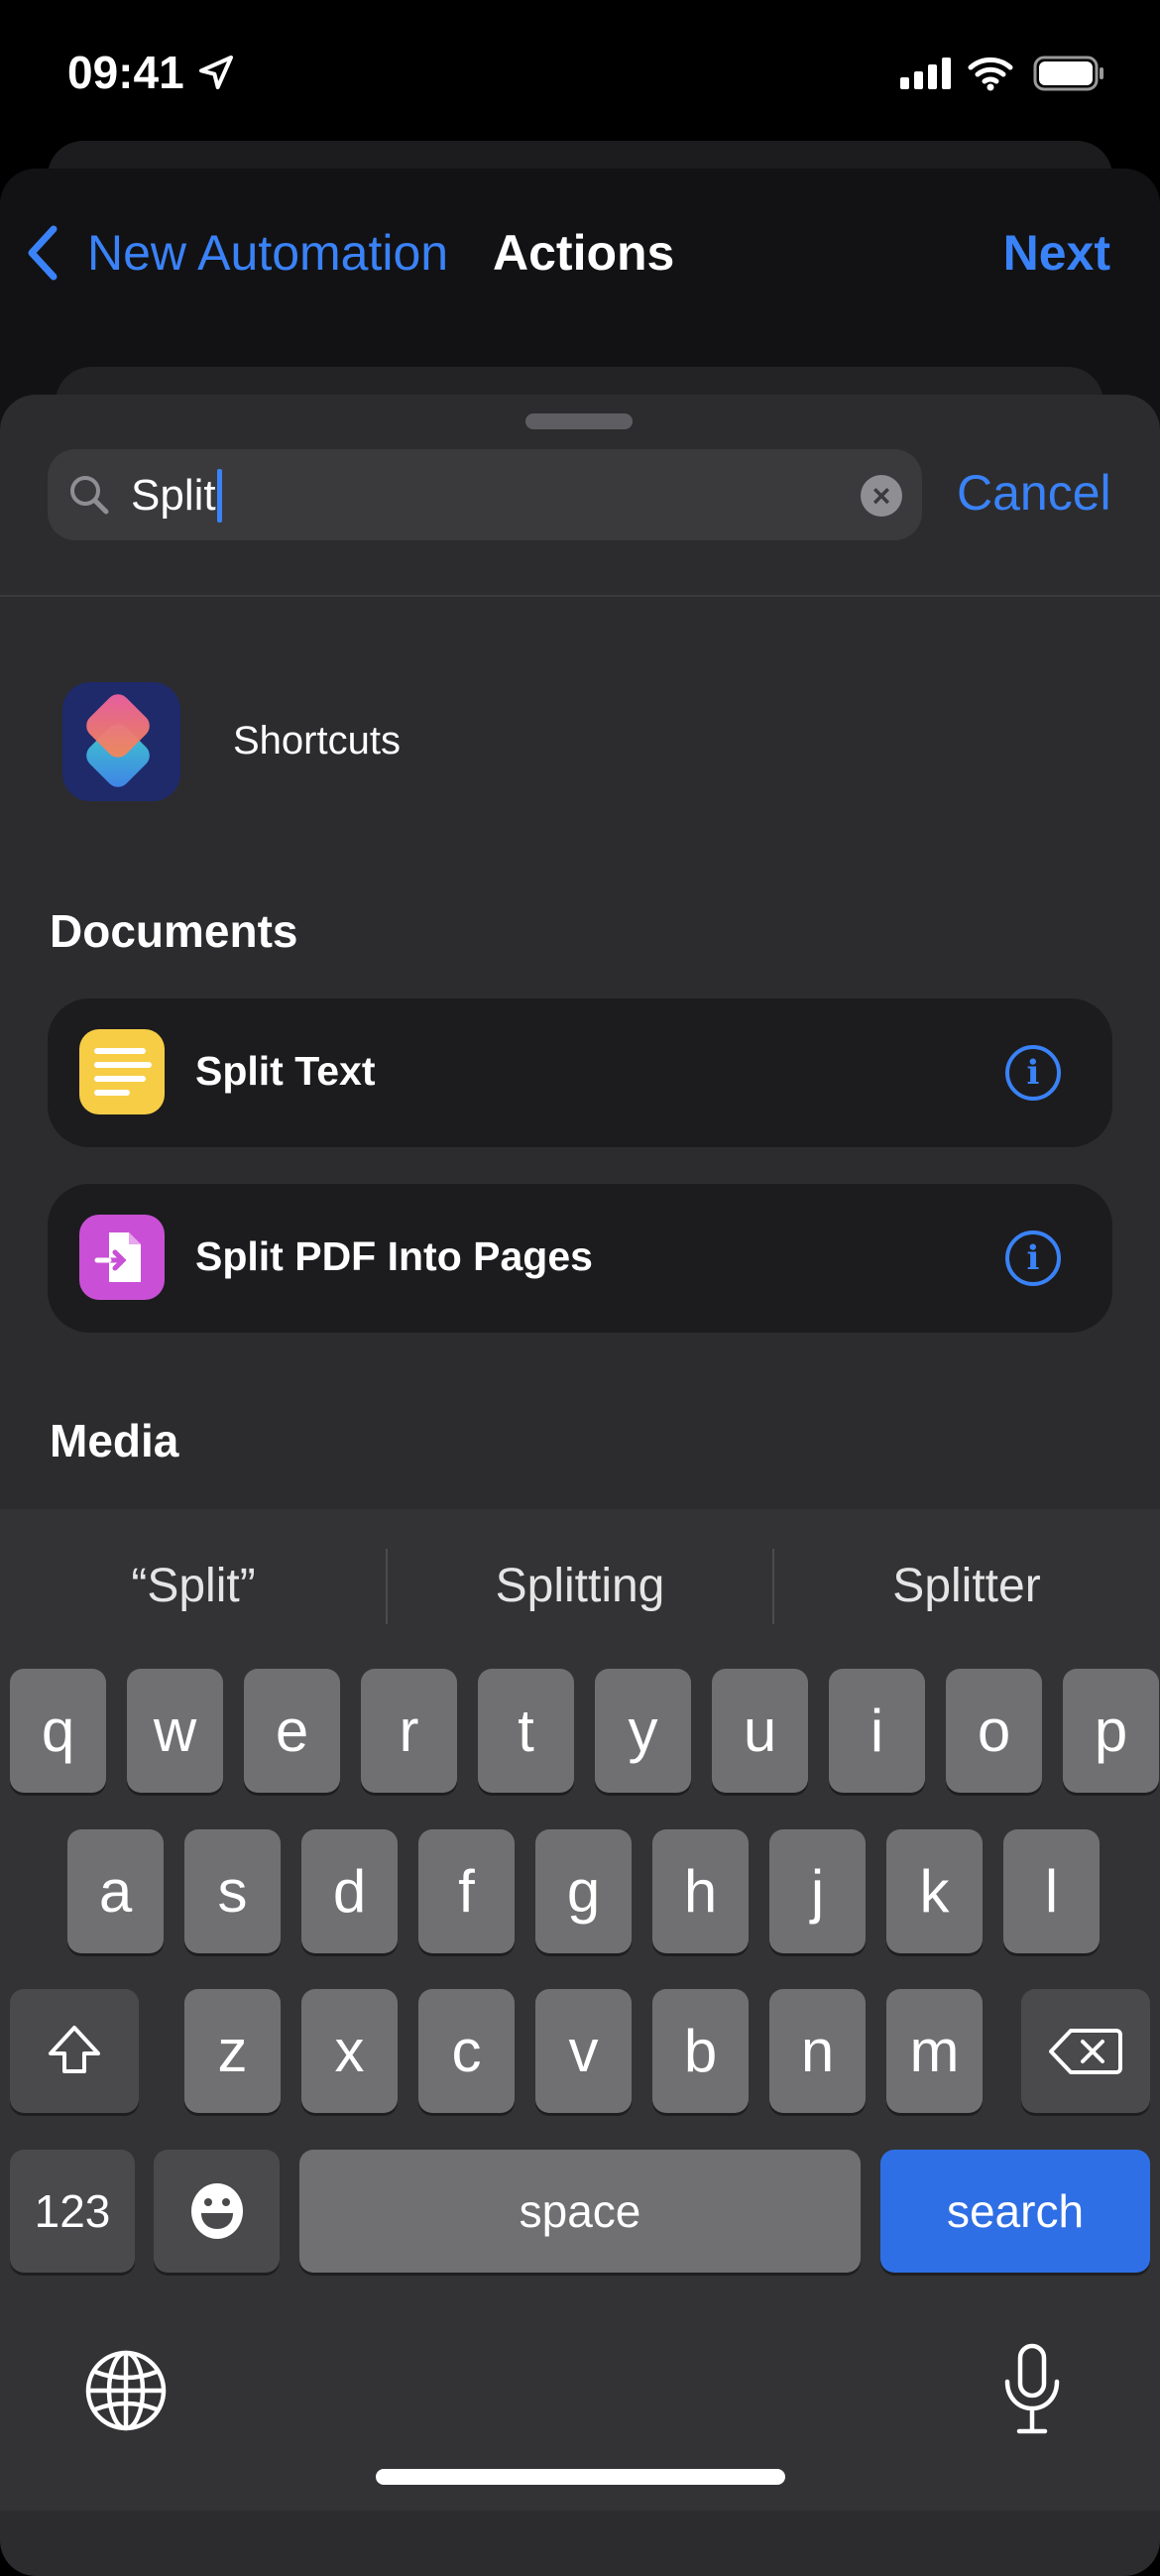  Describe the element at coordinates (268, 253) in the screenshot. I see `back-label: New Automation` at that location.